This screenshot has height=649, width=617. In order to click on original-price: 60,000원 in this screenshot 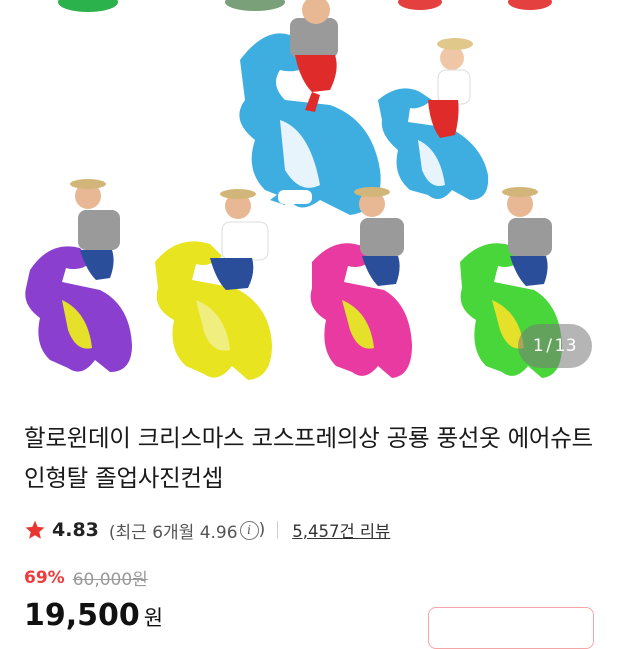, I will do `click(110, 580)`.